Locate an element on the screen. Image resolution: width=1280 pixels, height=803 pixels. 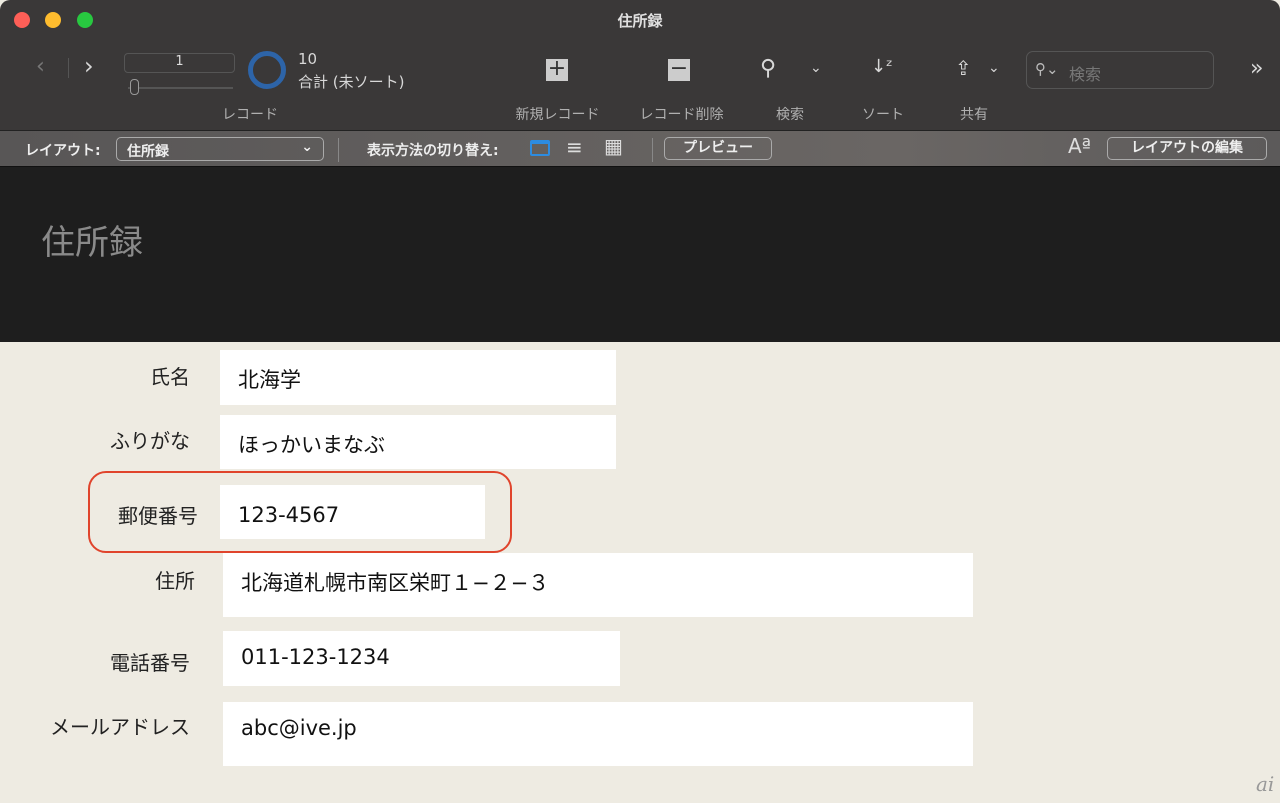
email-field: abc@ive.jp is located at coordinates (598, 734).